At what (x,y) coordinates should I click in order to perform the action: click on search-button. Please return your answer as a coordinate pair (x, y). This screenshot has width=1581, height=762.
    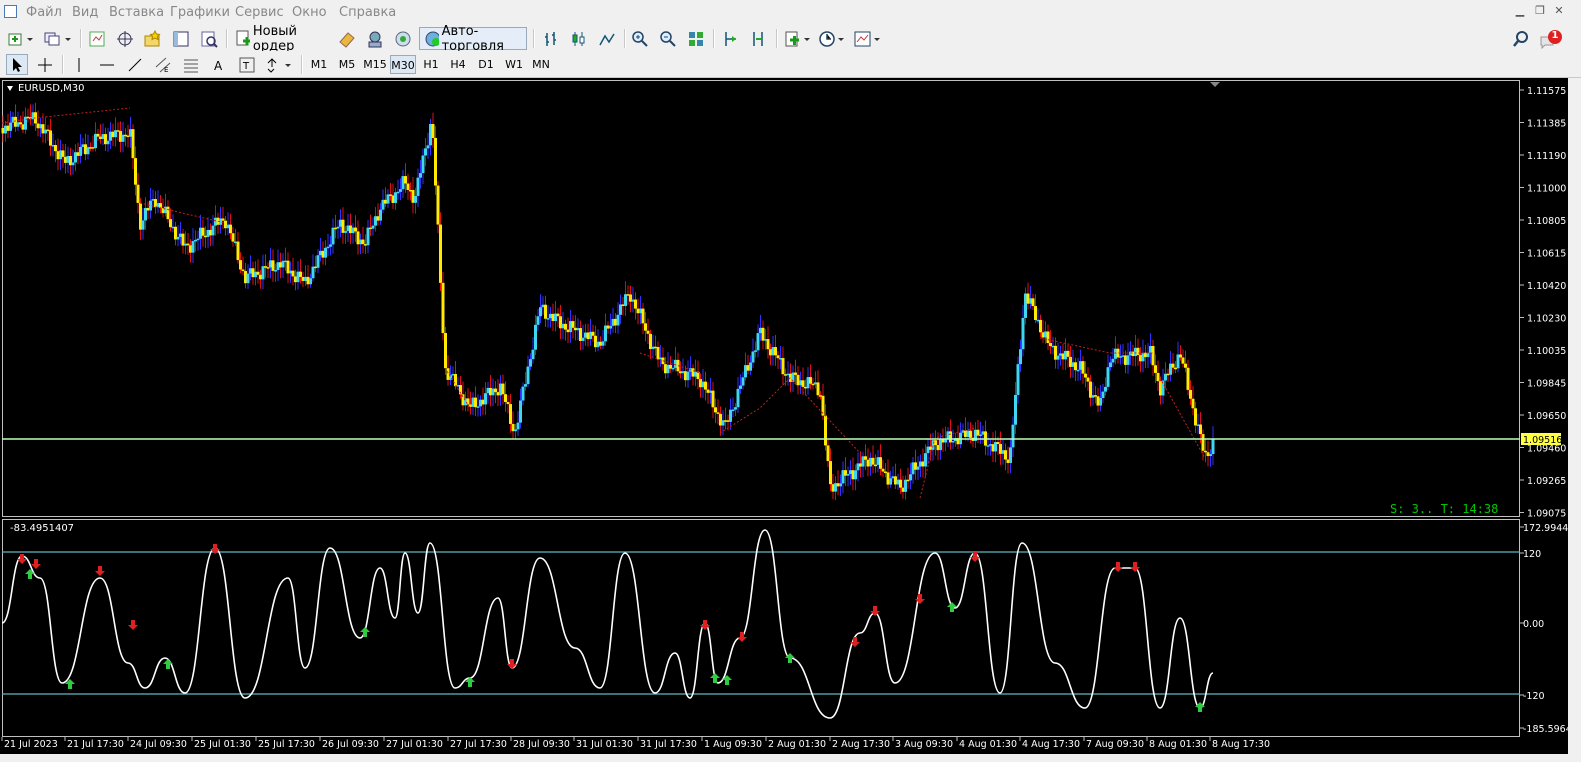
    Looking at the image, I should click on (1521, 38).